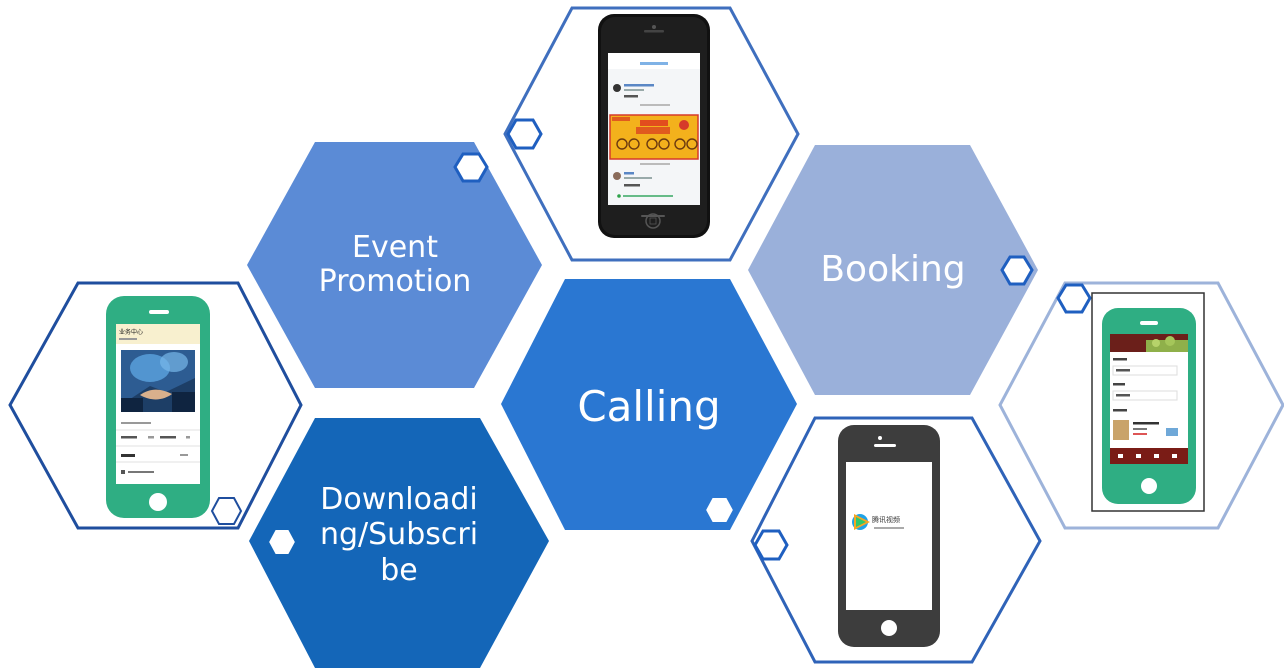  I want to click on connector-hexagon-event, so click(471, 167).